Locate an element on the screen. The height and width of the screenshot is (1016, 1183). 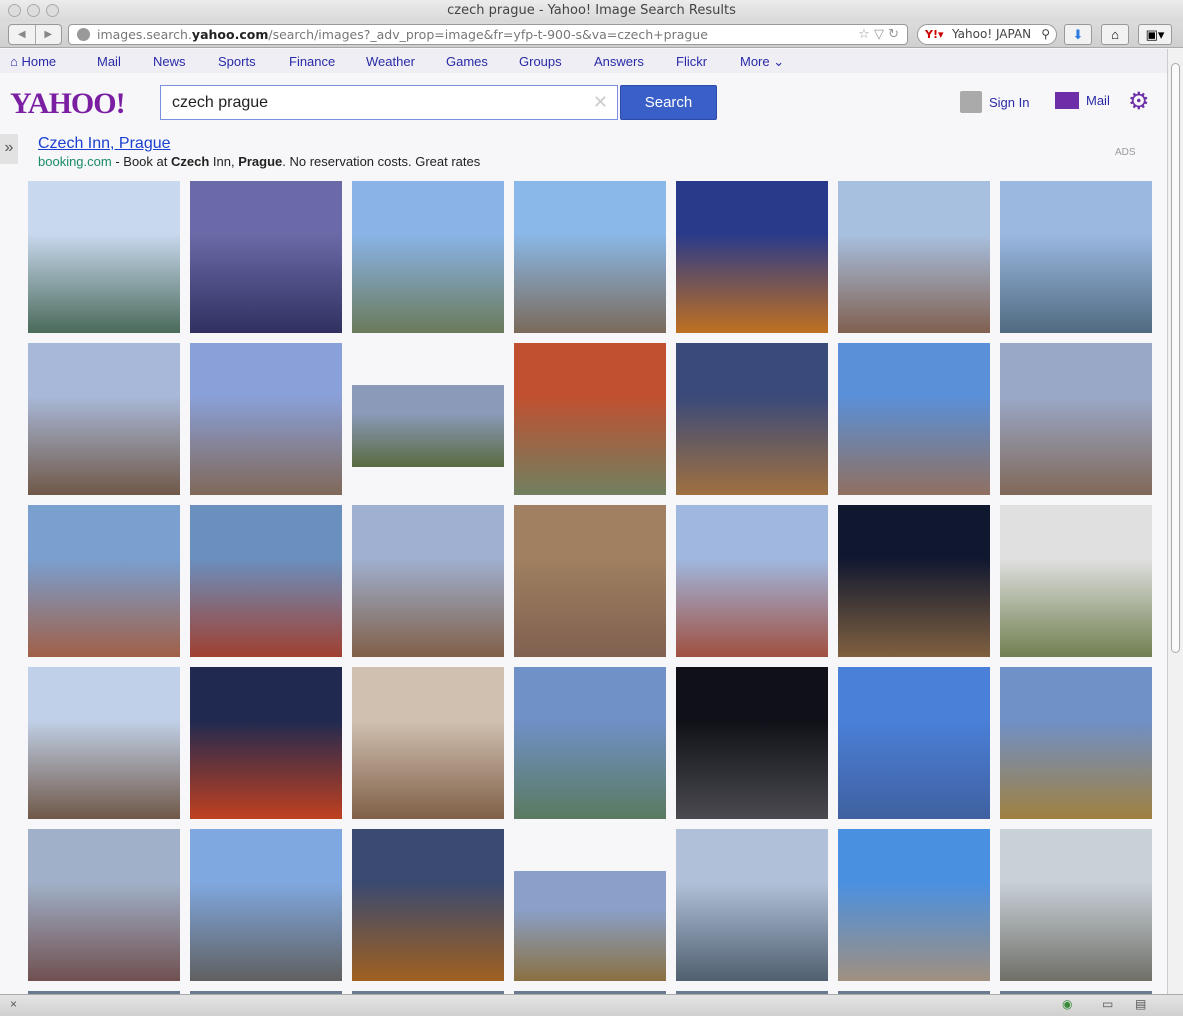
nav-more: More ⌄ is located at coordinates (762, 62).